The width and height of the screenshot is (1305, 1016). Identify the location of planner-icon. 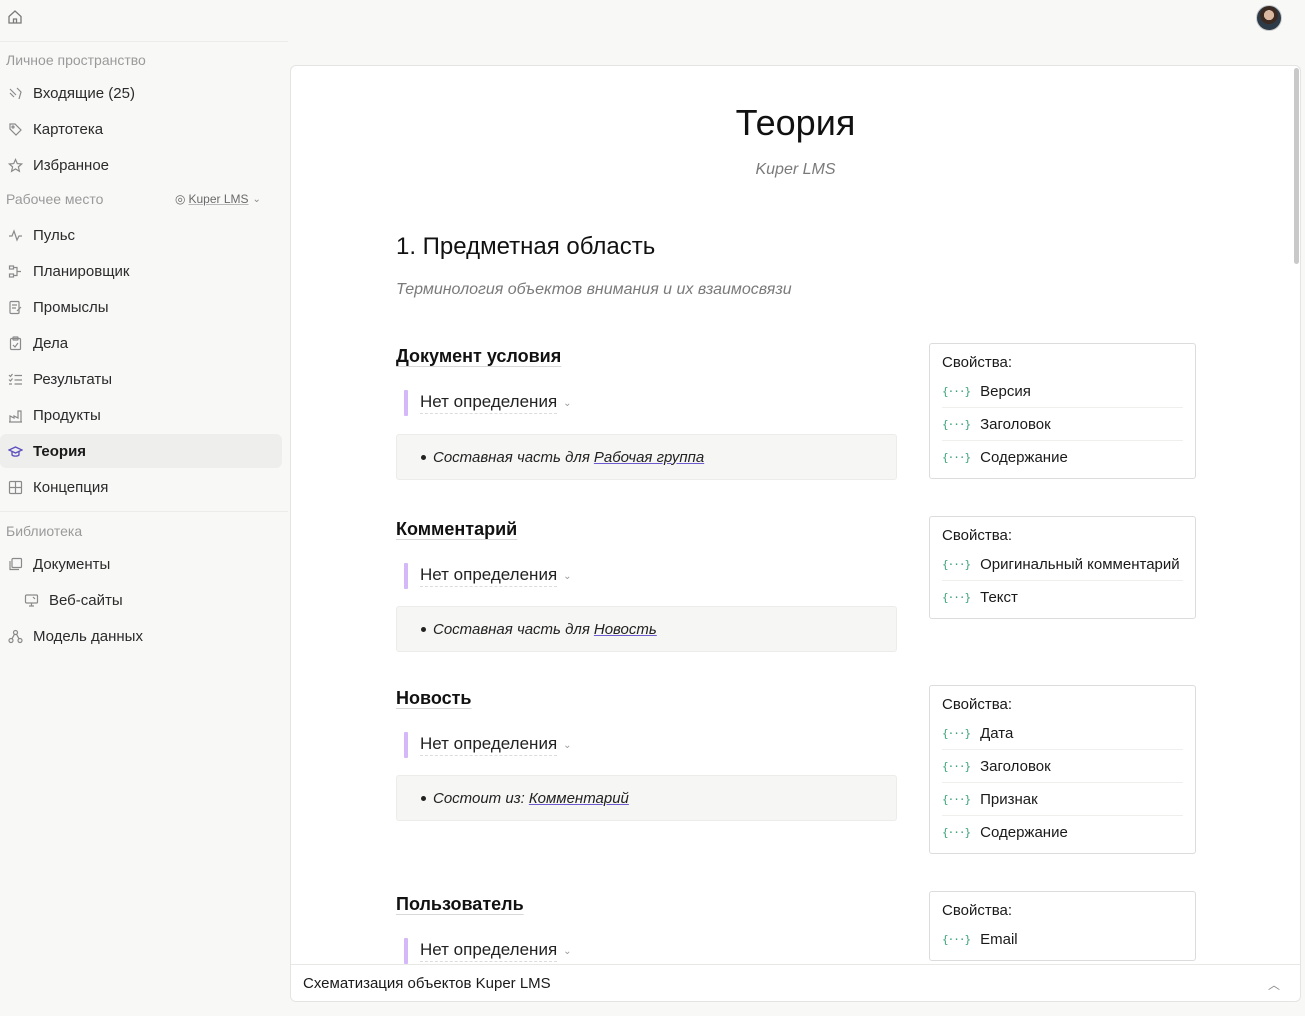
(15, 271).